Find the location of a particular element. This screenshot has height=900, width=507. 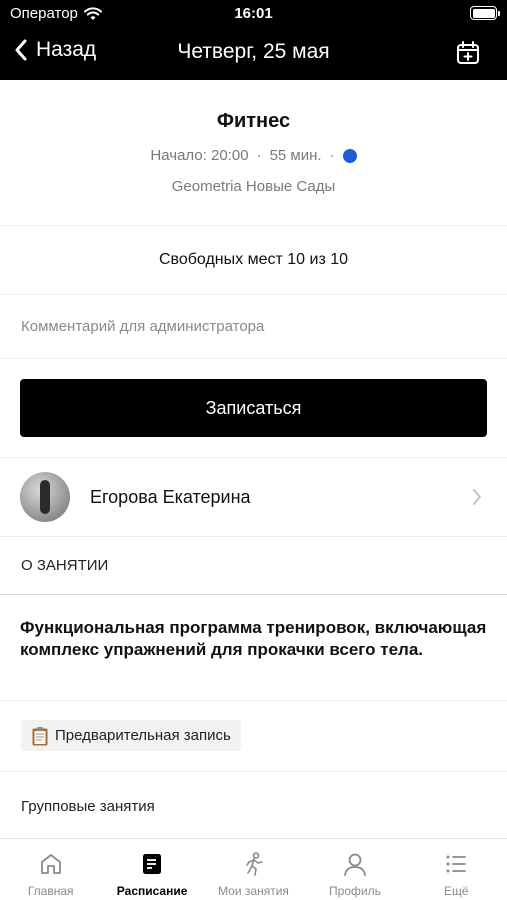

tab-schedule: Расписание is located at coordinates (151, 869).